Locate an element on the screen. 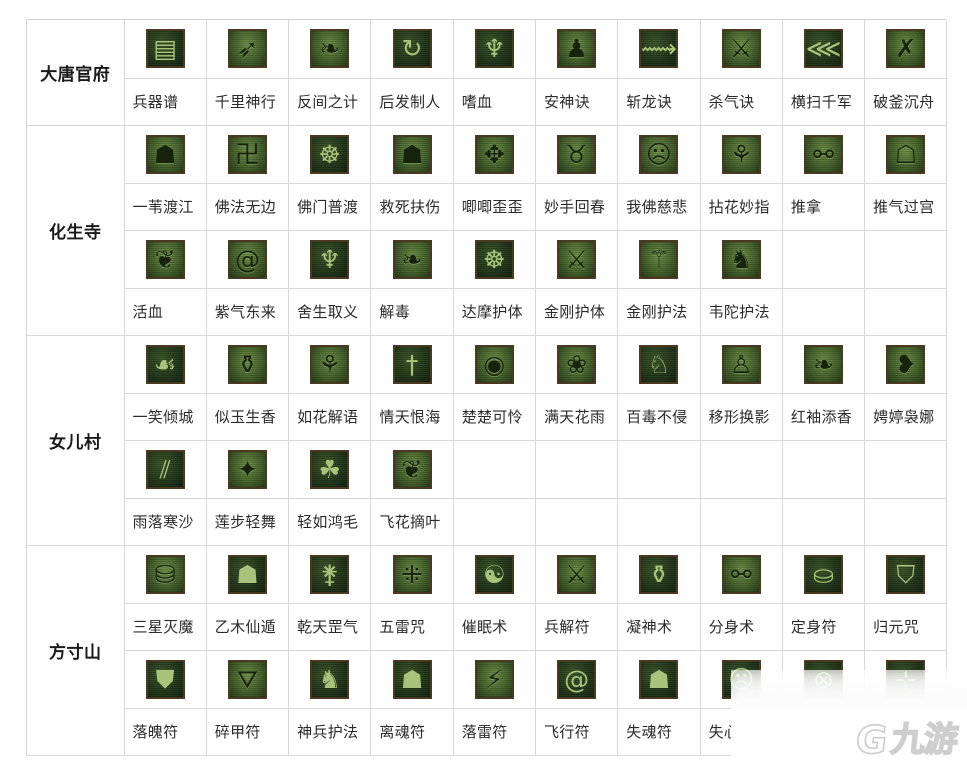 This screenshot has width=967, height=769. lost-heart-icon: ☹ is located at coordinates (741, 679).